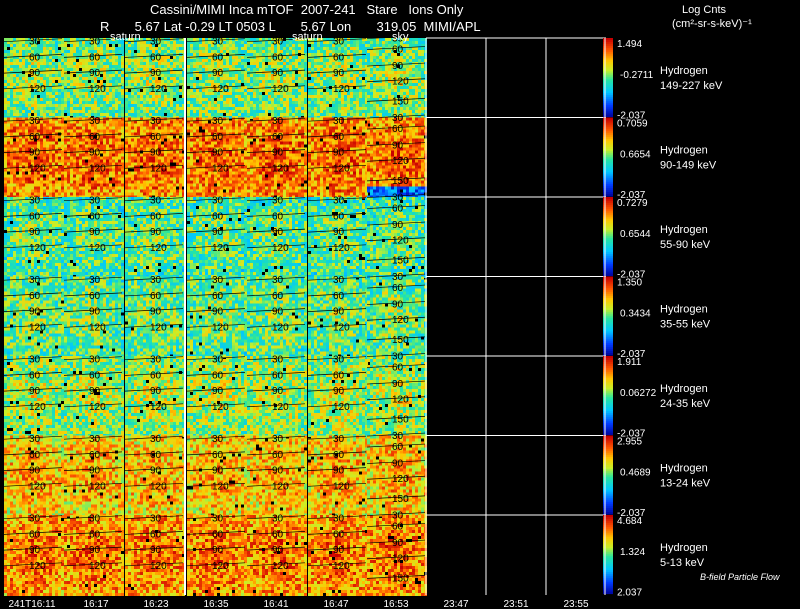 Image resolution: width=800 pixels, height=609 pixels. What do you see at coordinates (35, 42) in the screenshot?
I see `latitude-label: 30` at bounding box center [35, 42].